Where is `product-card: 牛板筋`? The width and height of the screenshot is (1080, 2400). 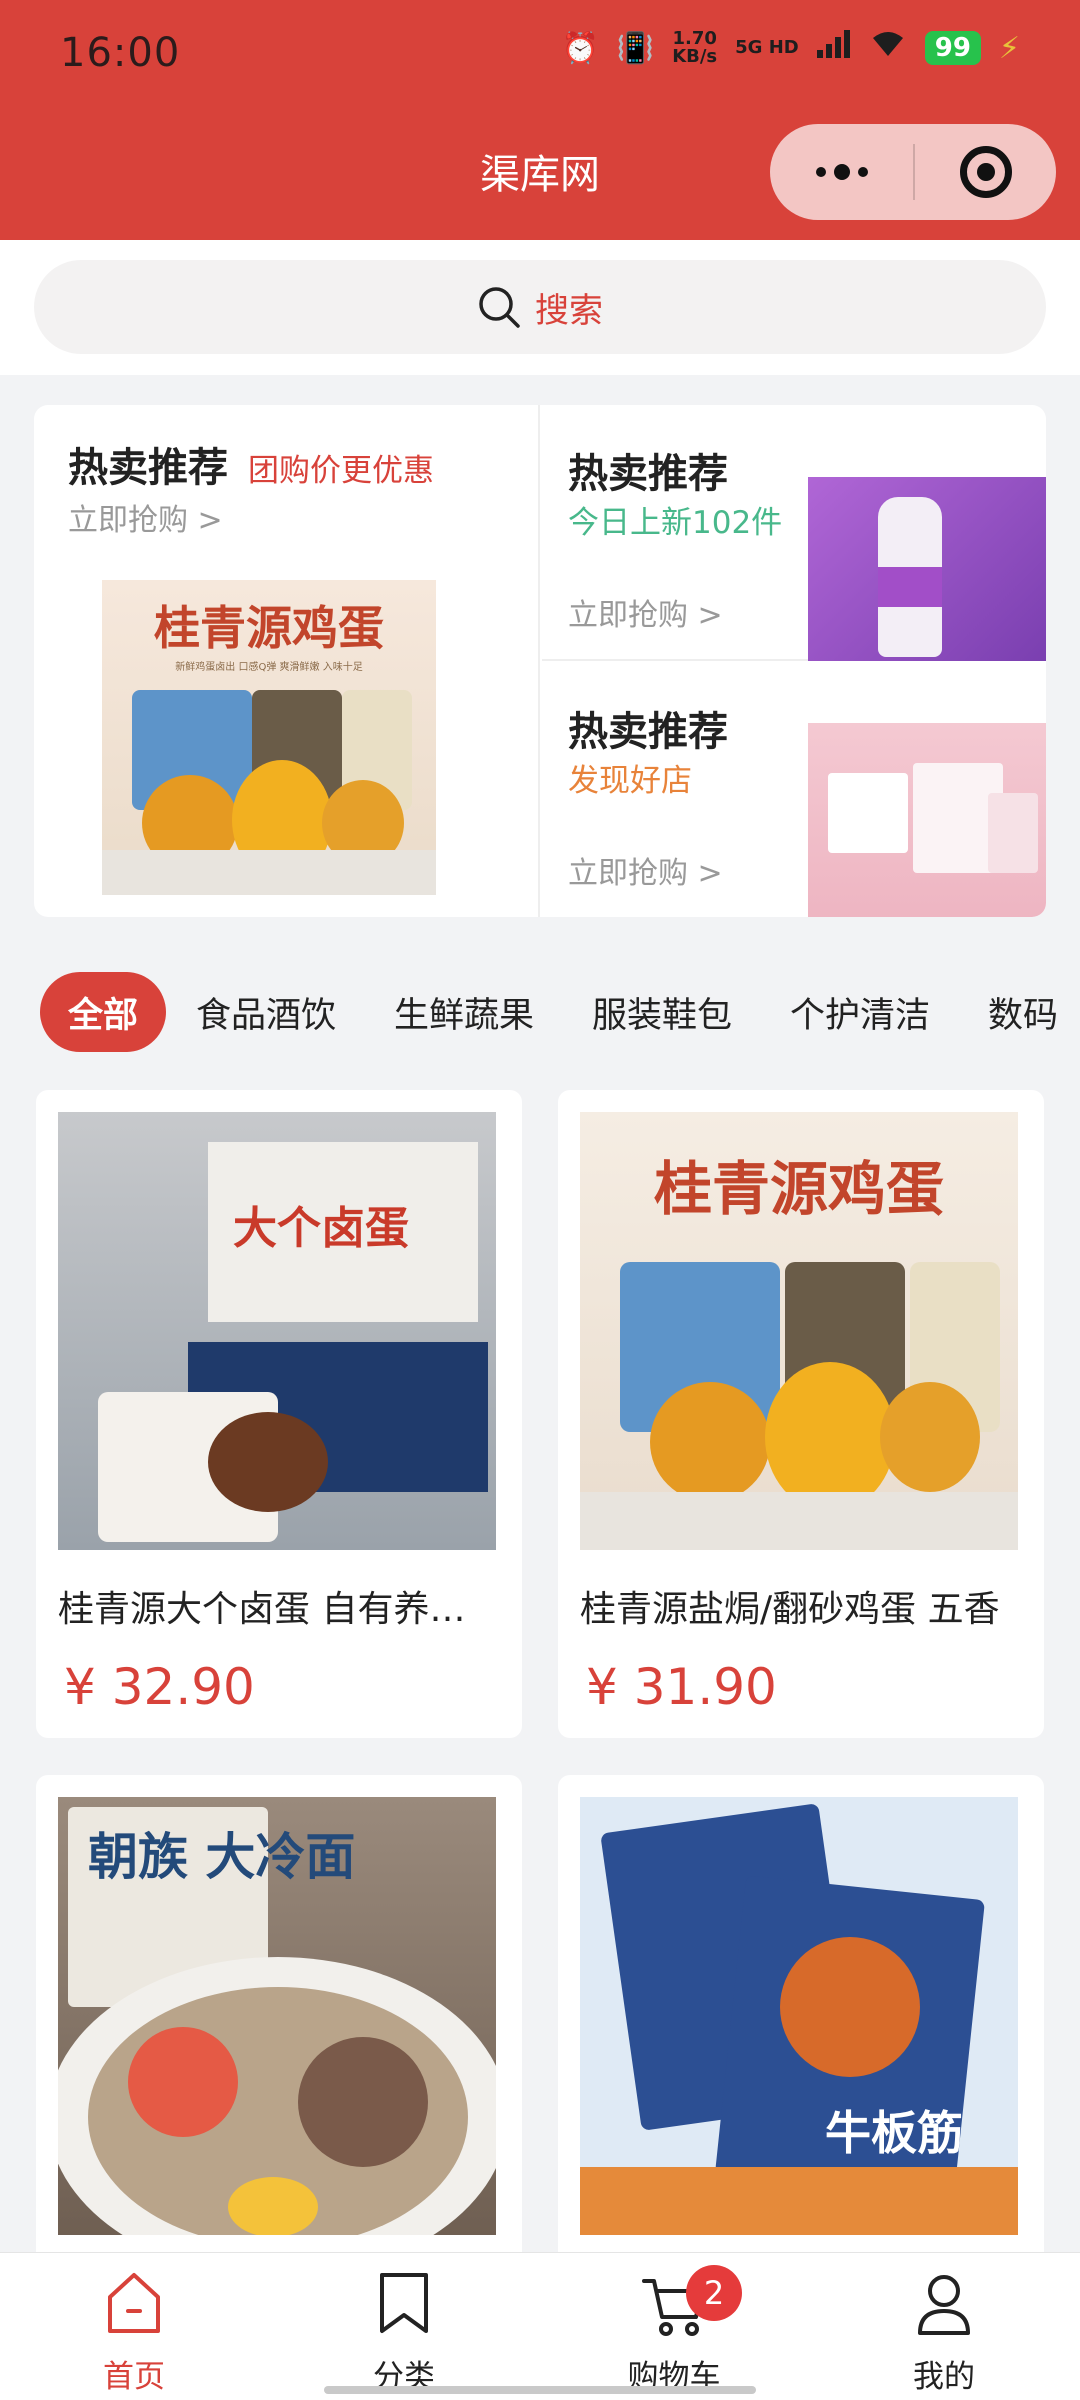 product-card: 牛板筋 is located at coordinates (801, 2035).